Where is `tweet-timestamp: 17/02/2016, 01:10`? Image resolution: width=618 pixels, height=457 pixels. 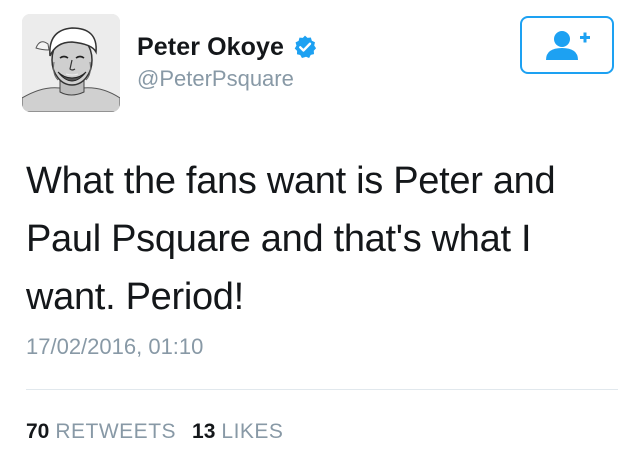 tweet-timestamp: 17/02/2016, 01:10 is located at coordinates (114, 347).